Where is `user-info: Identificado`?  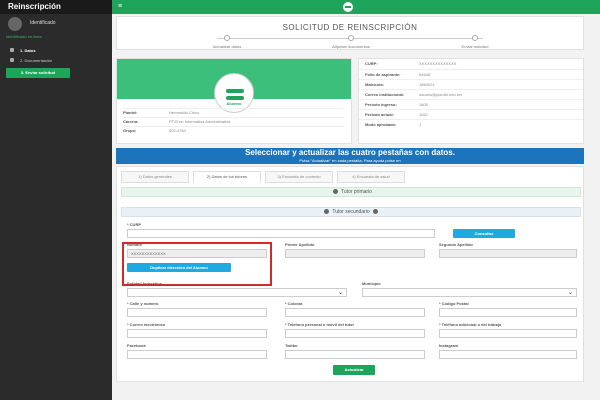
user-info: Identificado is located at coordinates (56, 22).